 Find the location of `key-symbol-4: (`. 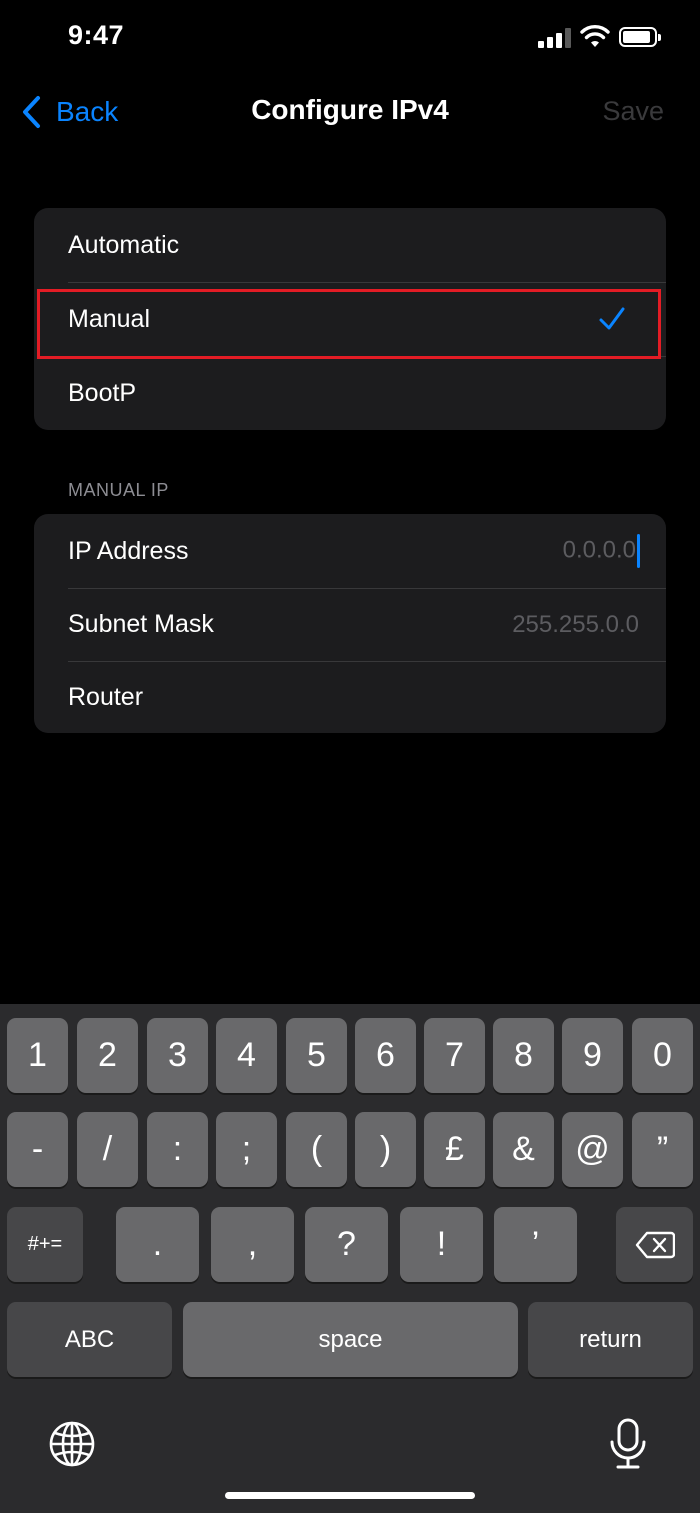

key-symbol-4: ( is located at coordinates (316, 1149).